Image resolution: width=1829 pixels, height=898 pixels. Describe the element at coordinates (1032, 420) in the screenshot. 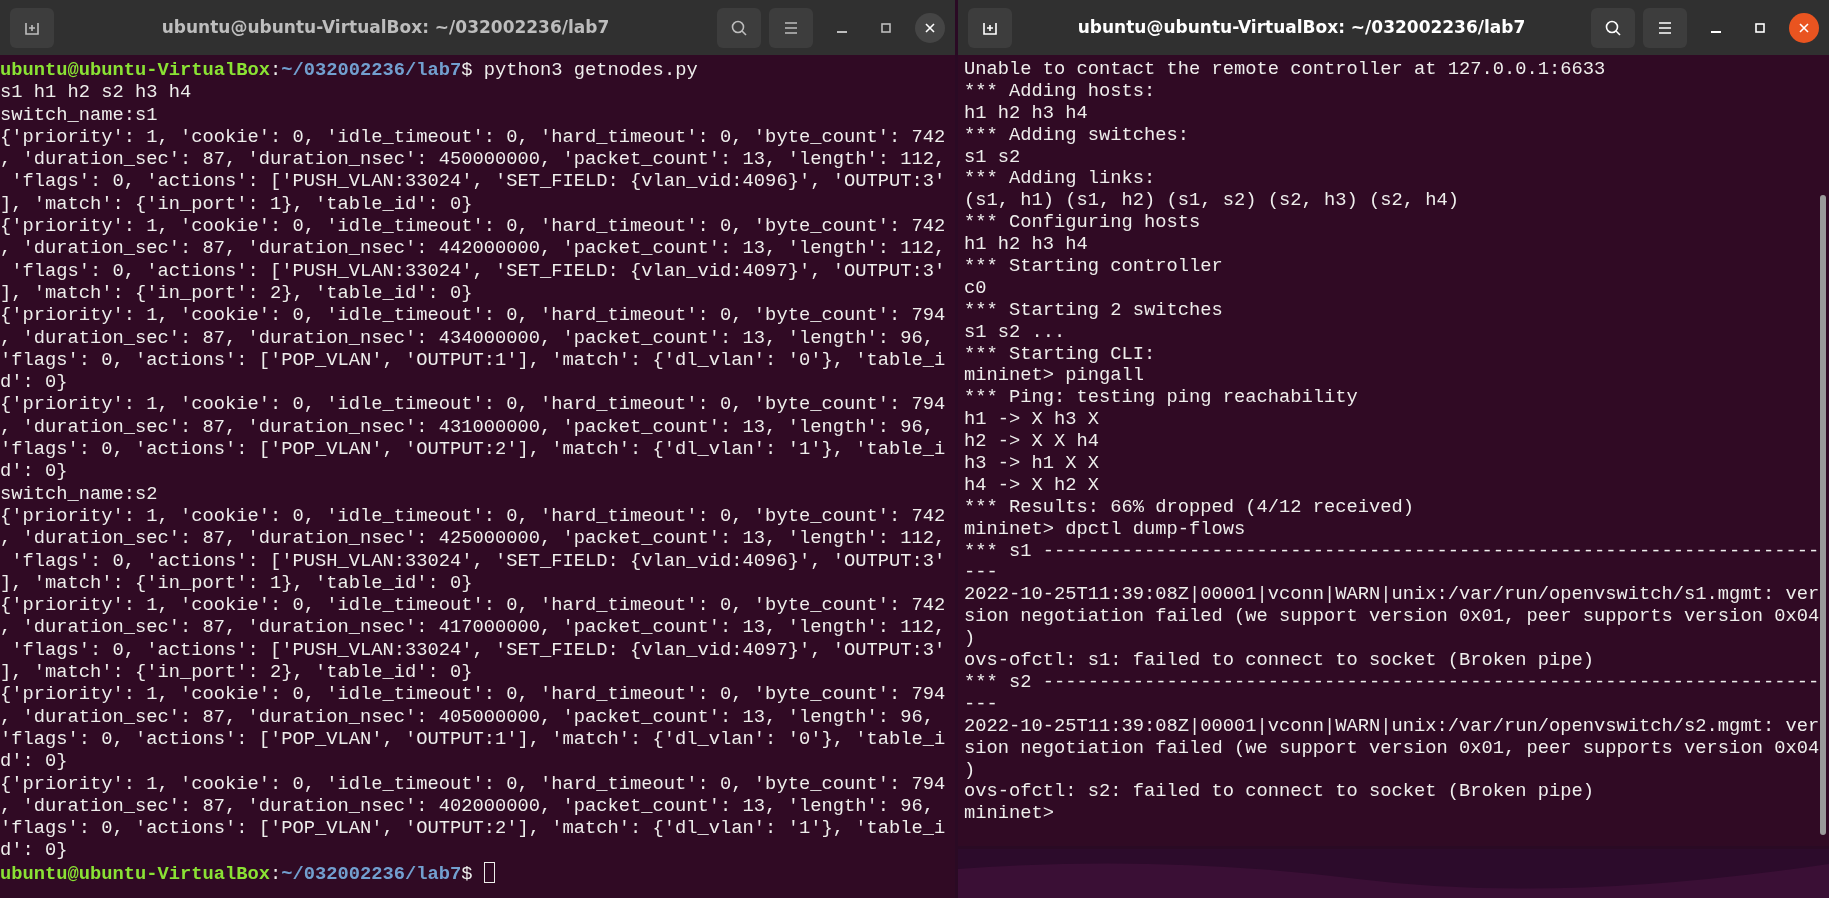

I see `output-line: h1 -> X h3 X` at that location.